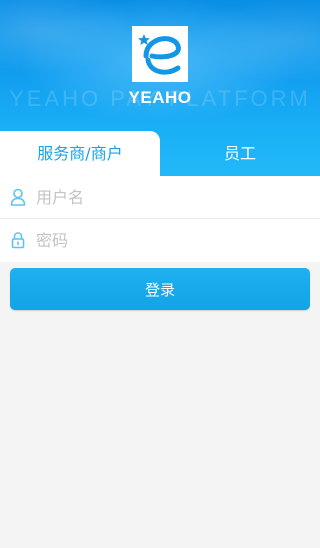 The image size is (320, 548). I want to click on password-field, so click(160, 240).